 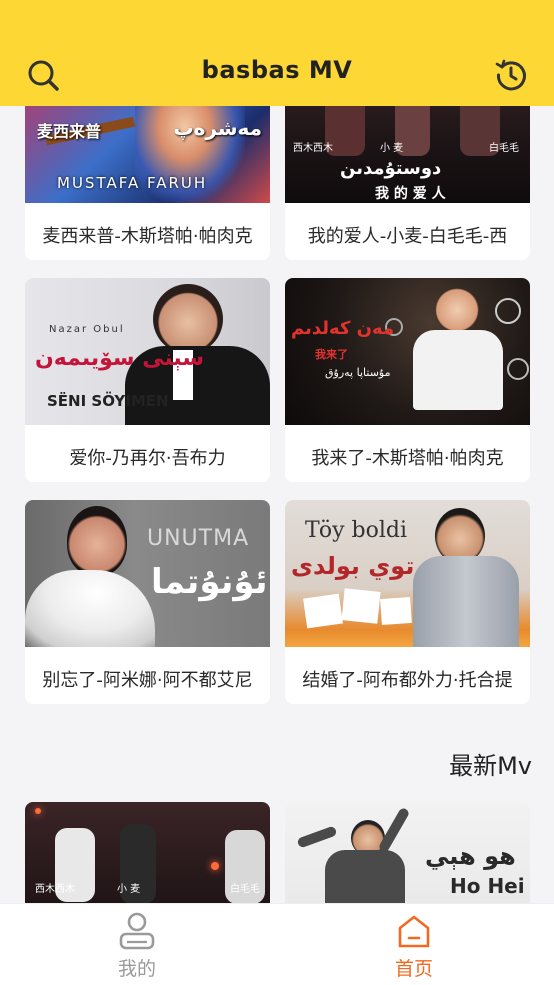 I want to click on thumb-artist: Nazar Obul, so click(x=87, y=329).